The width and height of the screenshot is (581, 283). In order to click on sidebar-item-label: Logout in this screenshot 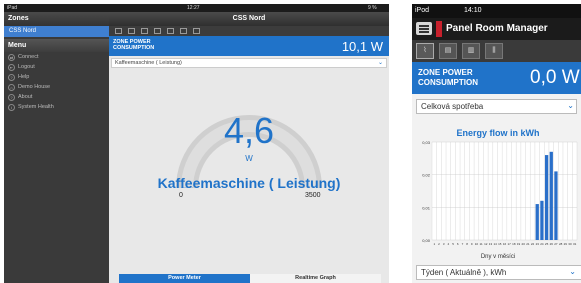, I will do `click(26, 67)`.